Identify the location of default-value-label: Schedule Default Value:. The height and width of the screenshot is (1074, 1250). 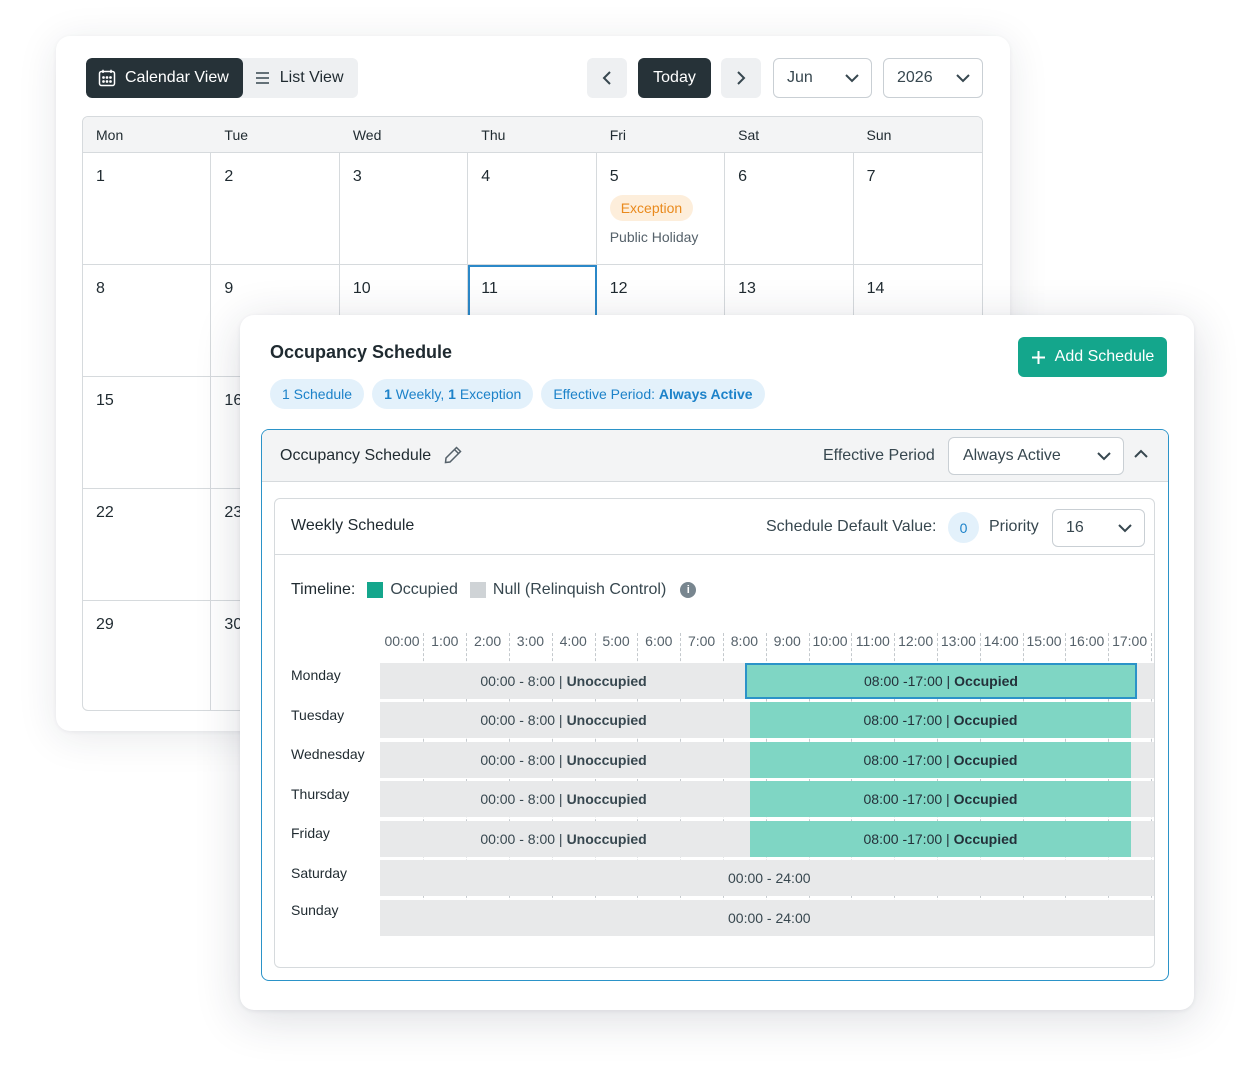
(851, 526).